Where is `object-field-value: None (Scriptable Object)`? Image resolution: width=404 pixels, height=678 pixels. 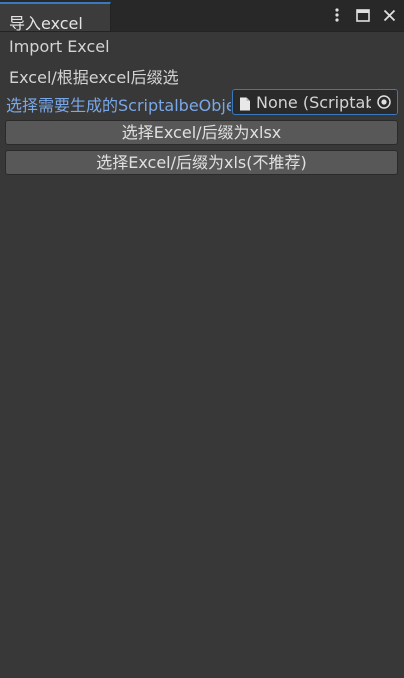 object-field-value: None (Scriptable Object) is located at coordinates (315, 102).